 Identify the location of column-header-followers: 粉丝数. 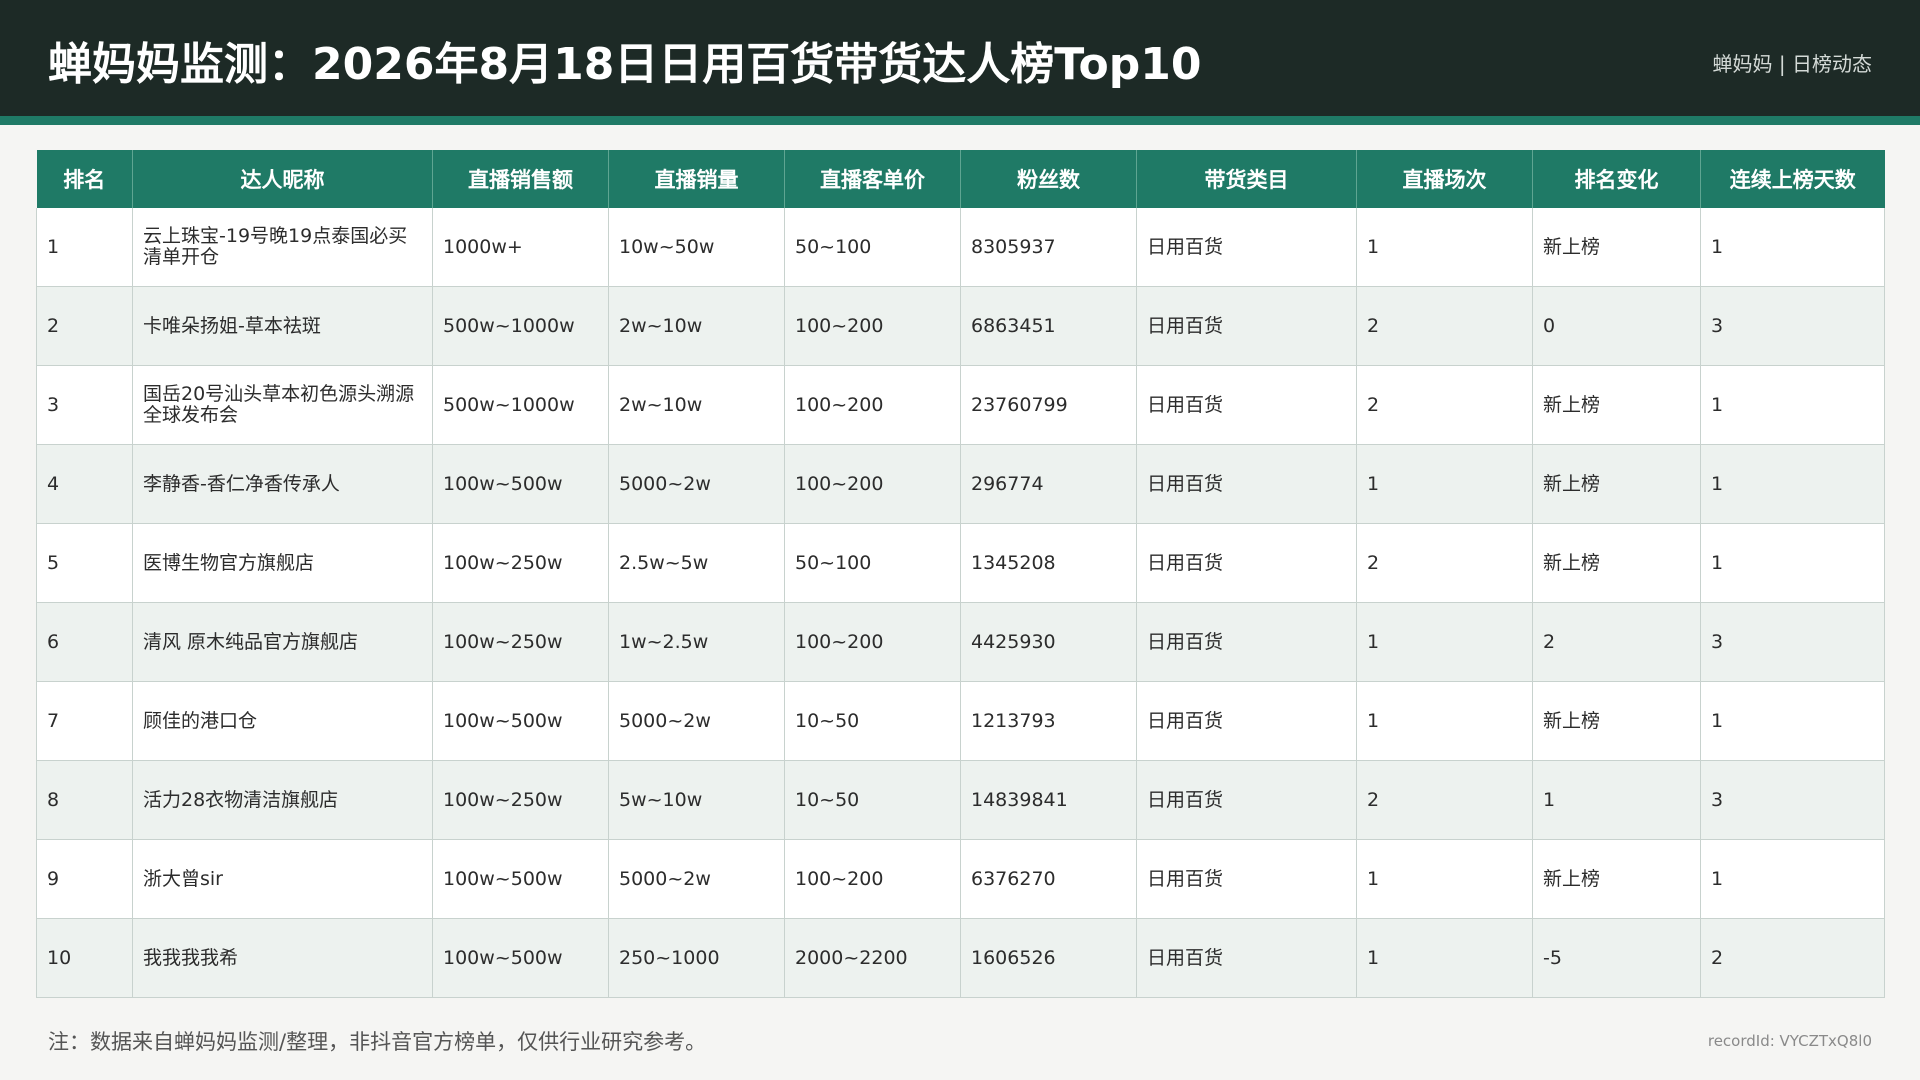
(1048, 179).